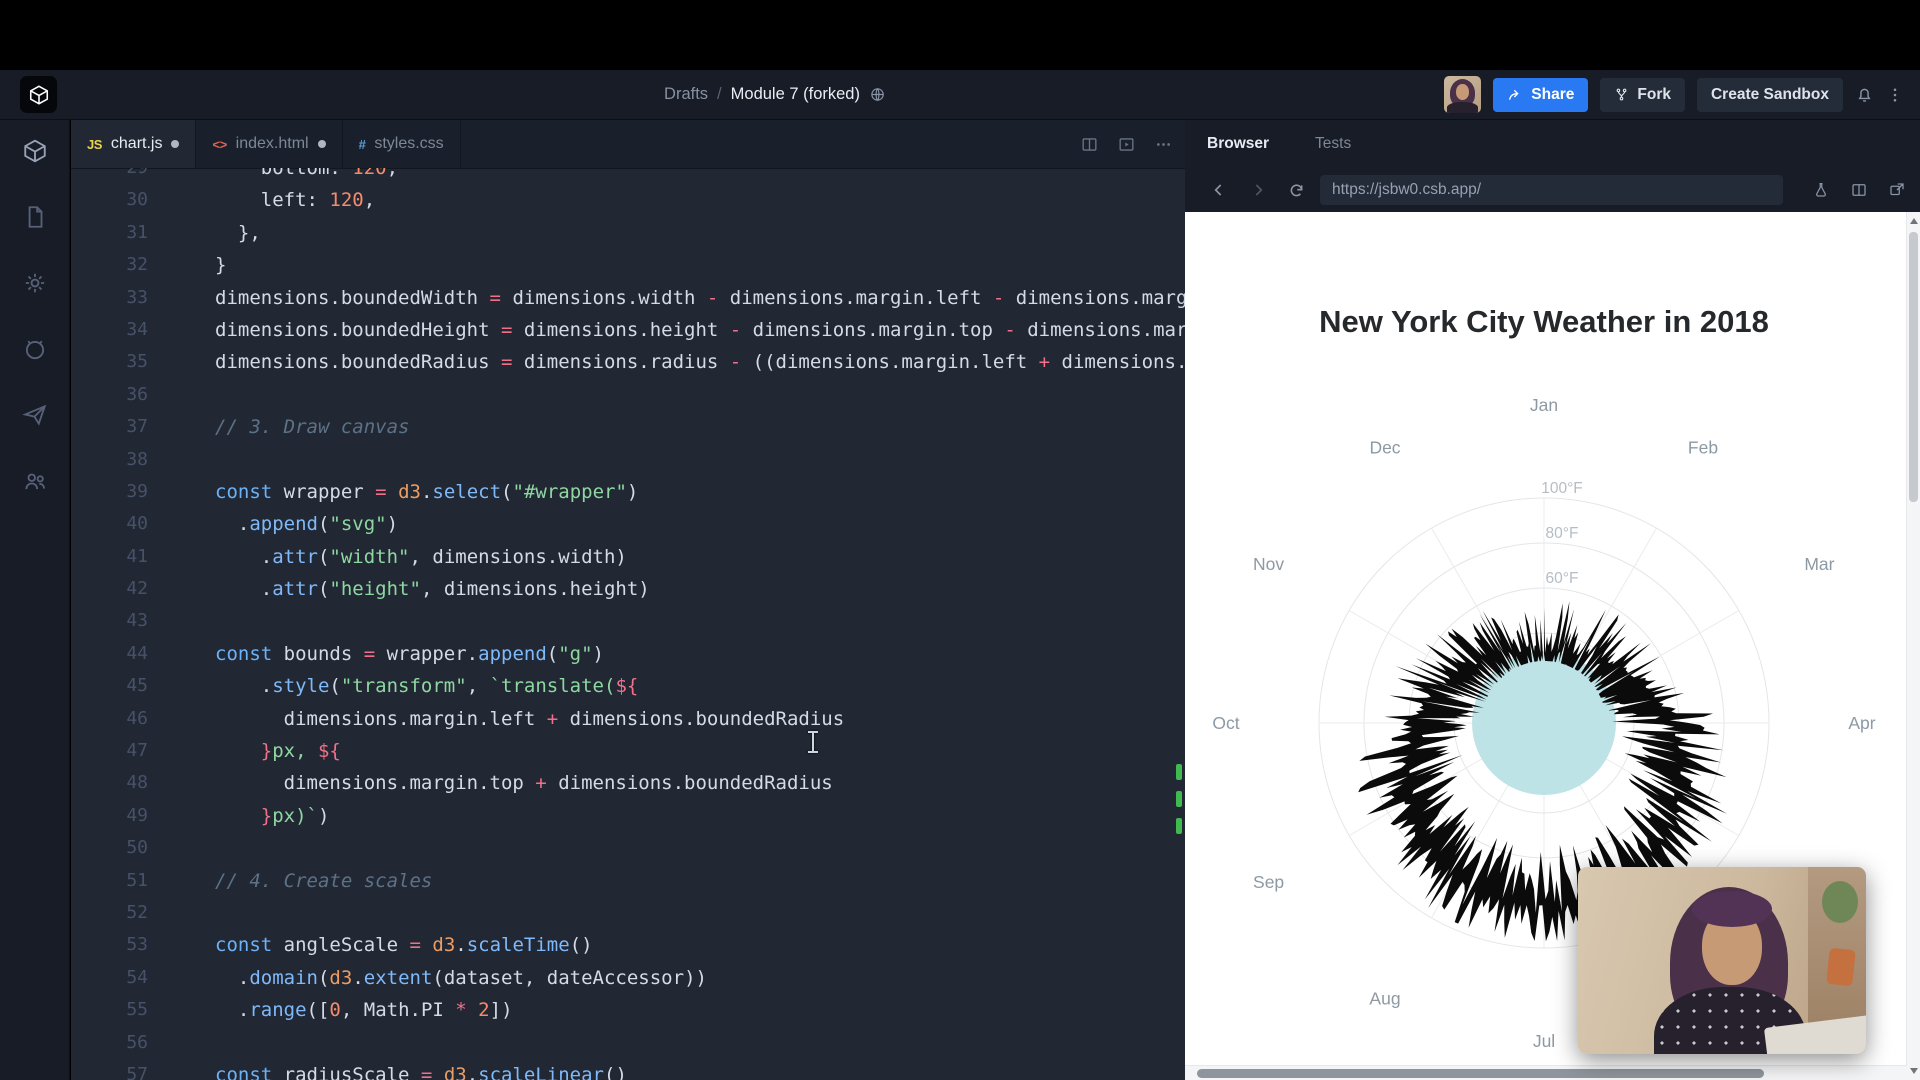 The height and width of the screenshot is (1080, 1920). What do you see at coordinates (137, 329) in the screenshot?
I see `line-number: 34` at bounding box center [137, 329].